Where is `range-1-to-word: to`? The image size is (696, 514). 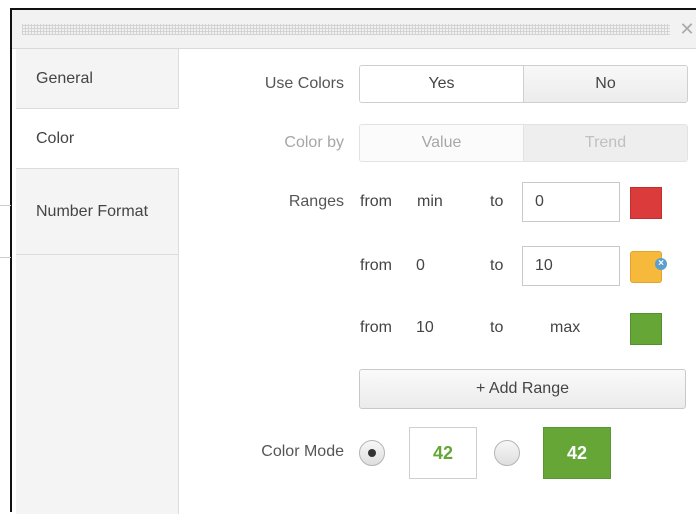
range-1-to-word: to is located at coordinates (497, 201).